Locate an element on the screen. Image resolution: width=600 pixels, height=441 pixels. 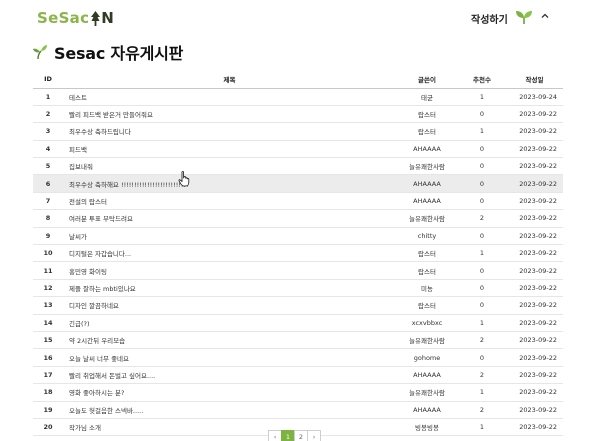
cell-title: 날씨가 is located at coordinates (229, 236).